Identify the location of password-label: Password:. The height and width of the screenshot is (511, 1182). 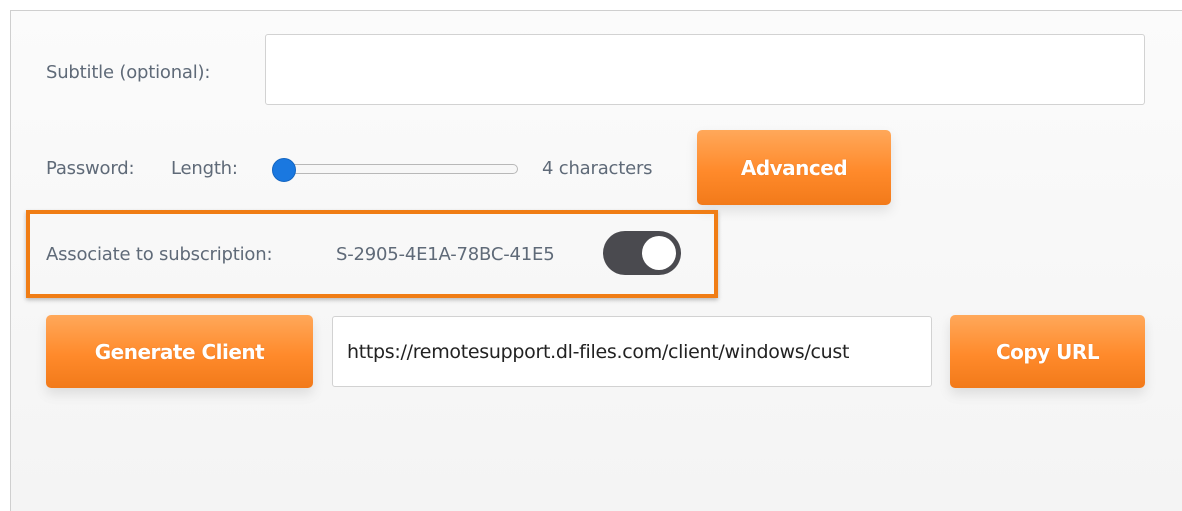
(90, 168).